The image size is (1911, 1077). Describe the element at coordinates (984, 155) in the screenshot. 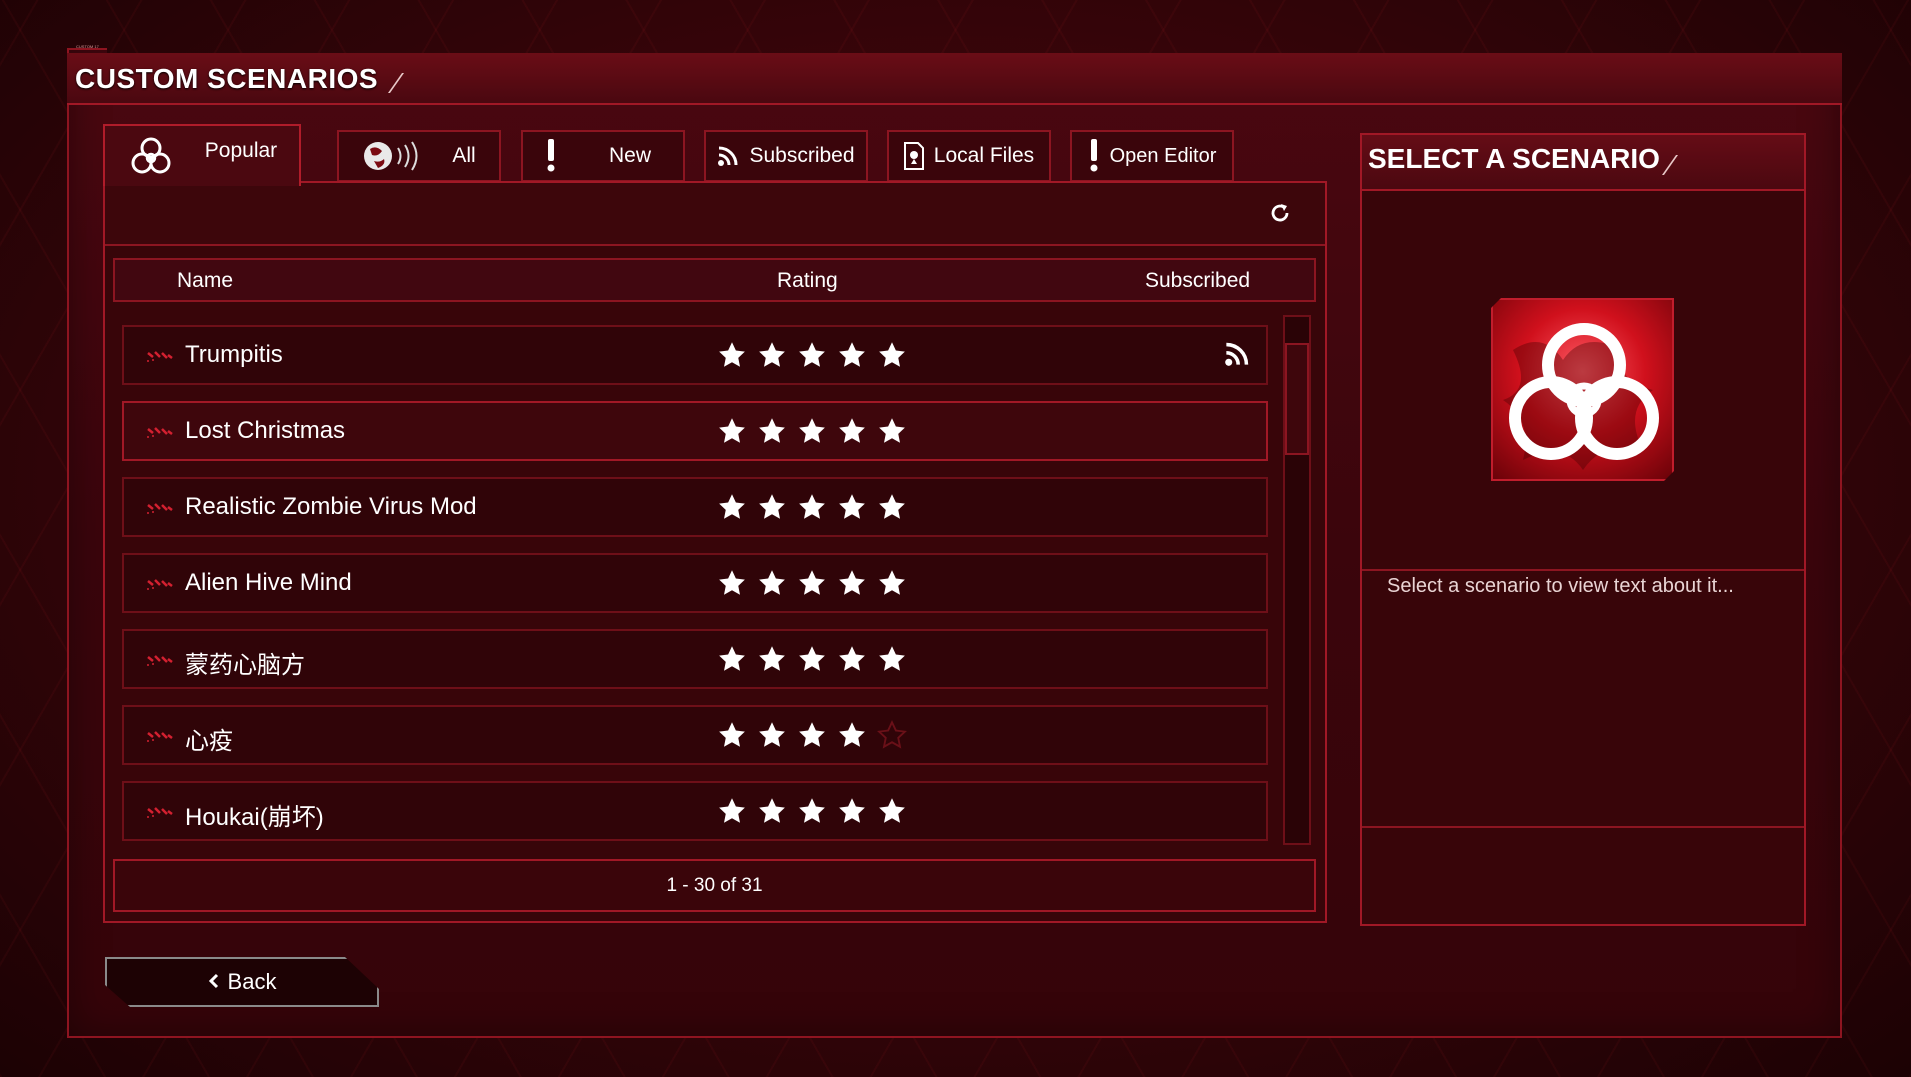

I see `tab-label: Local Files` at that location.